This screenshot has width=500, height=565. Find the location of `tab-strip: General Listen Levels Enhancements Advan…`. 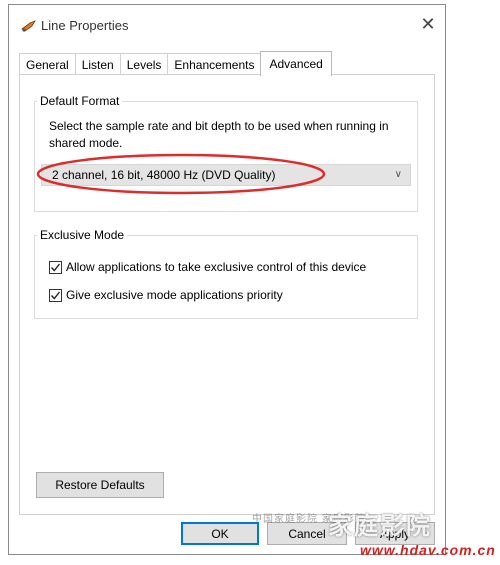

tab-strip: General Listen Levels Enhancements Advan… is located at coordinates (175, 63).